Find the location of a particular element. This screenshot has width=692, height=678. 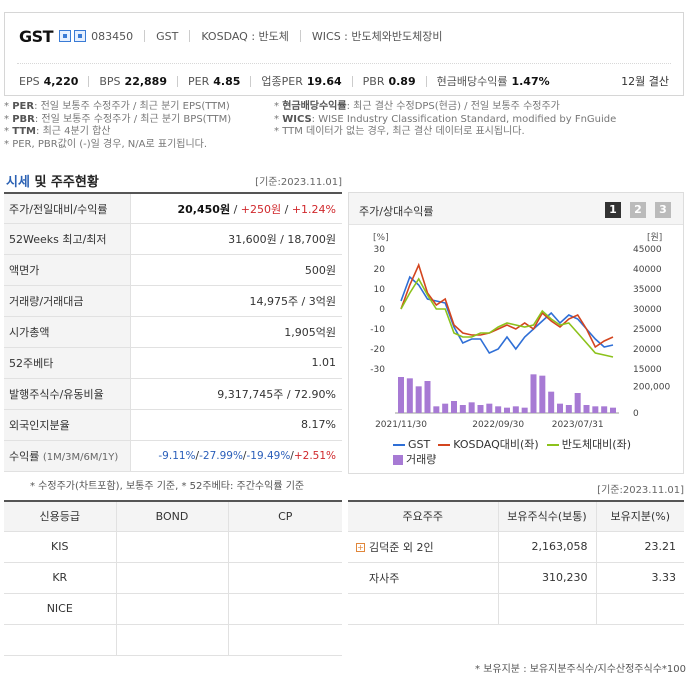

table-row: 주가/전일대비/수익률 20,450원 / +250원 / +1.24% is located at coordinates (173, 209).